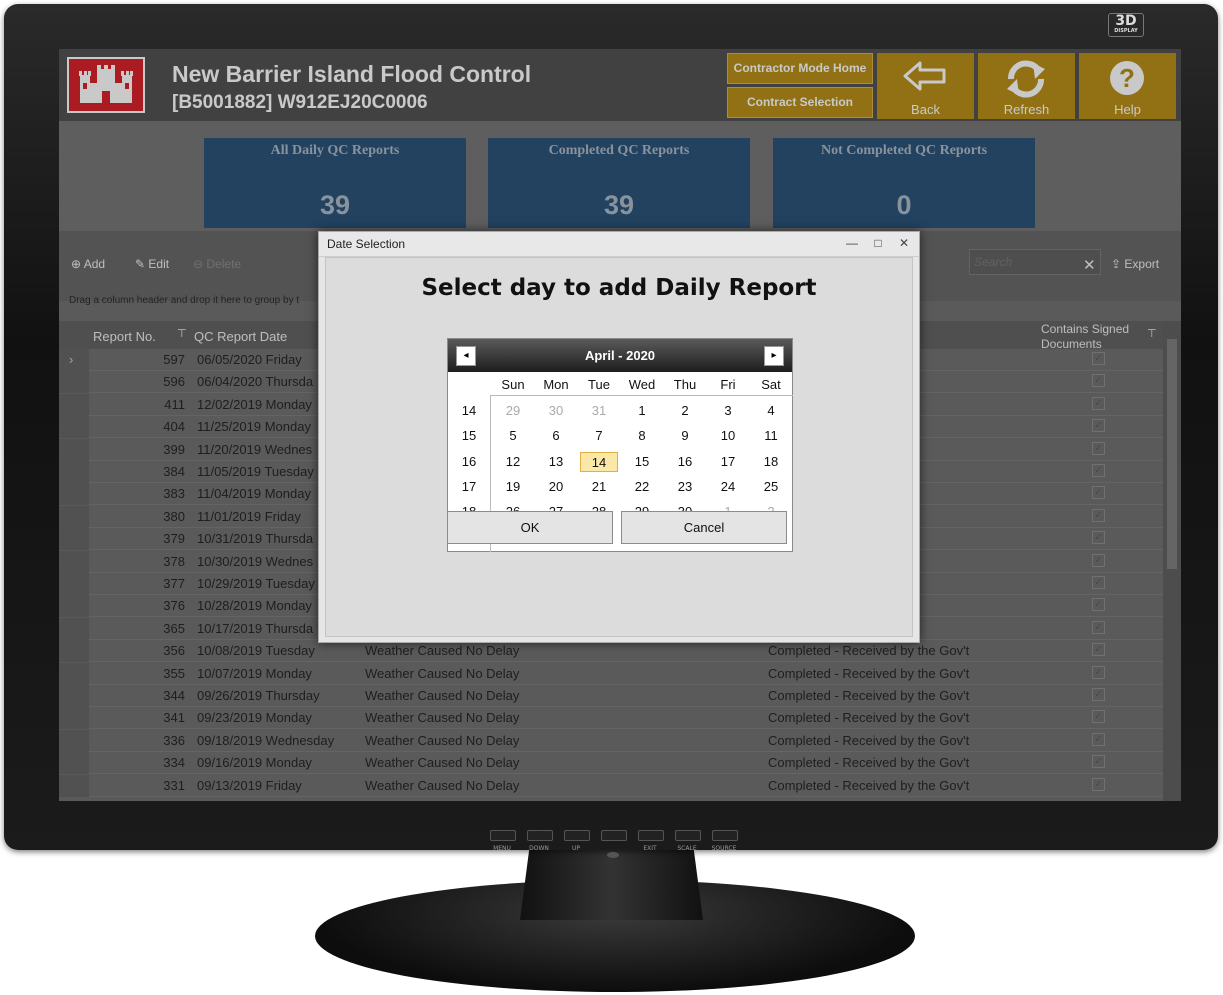 The height and width of the screenshot is (995, 1223). Describe the element at coordinates (728, 436) in the screenshot. I see `calendar-day: 10` at that location.